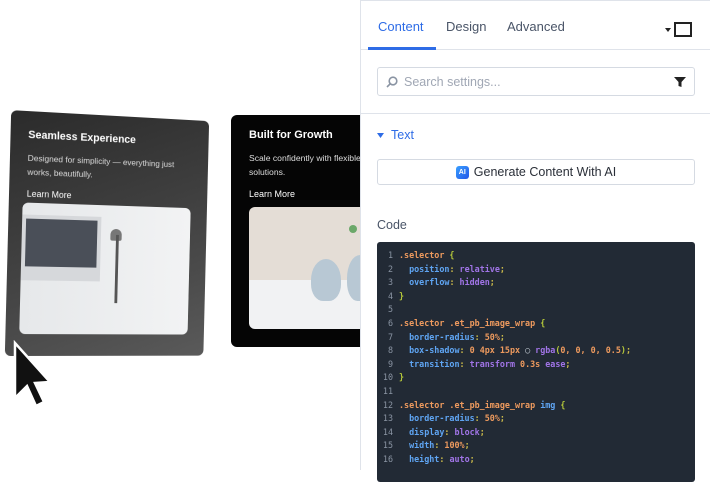 The width and height of the screenshot is (710, 482). I want to click on line-number: 4, so click(390, 295).